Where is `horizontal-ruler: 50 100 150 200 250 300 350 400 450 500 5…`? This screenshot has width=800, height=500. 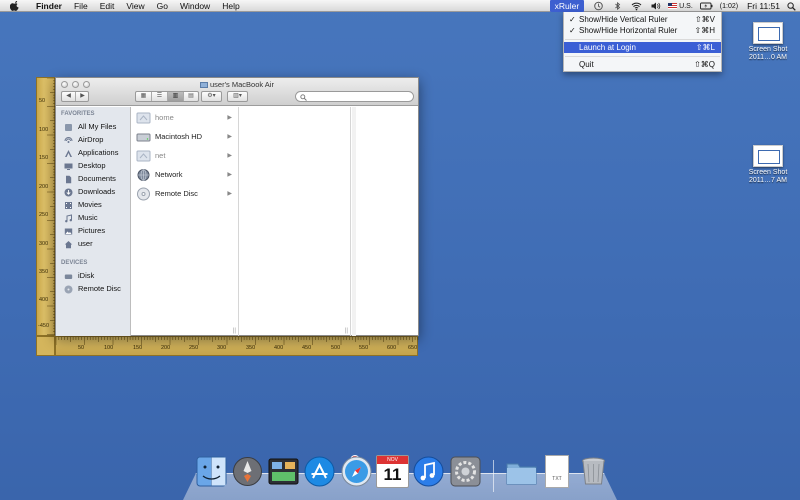 horizontal-ruler: 50 100 150 200 250 300 350 400 450 500 5… is located at coordinates (237, 346).